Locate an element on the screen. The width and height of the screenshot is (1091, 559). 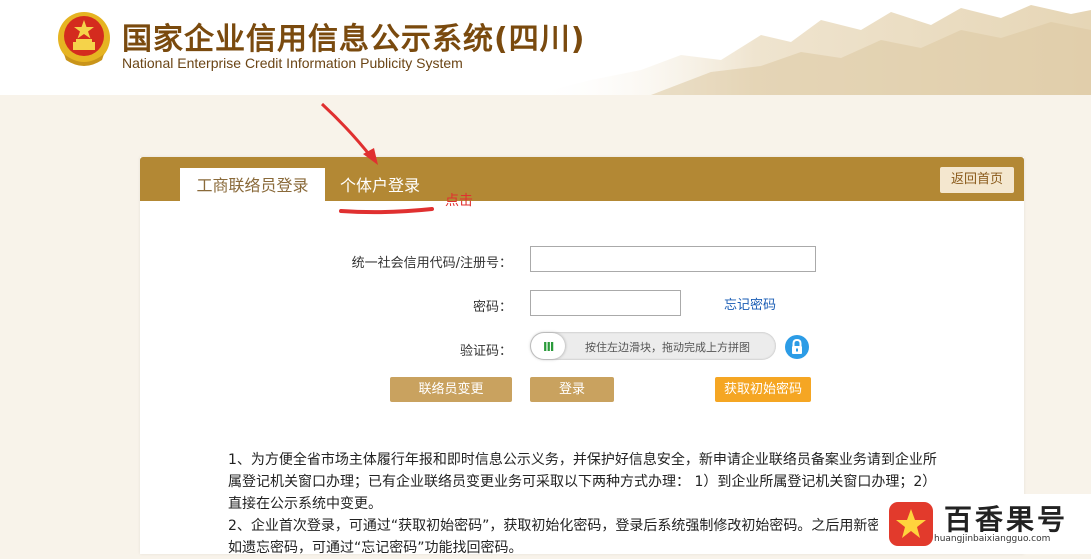
slider-handle: III is located at coordinates (548, 346).